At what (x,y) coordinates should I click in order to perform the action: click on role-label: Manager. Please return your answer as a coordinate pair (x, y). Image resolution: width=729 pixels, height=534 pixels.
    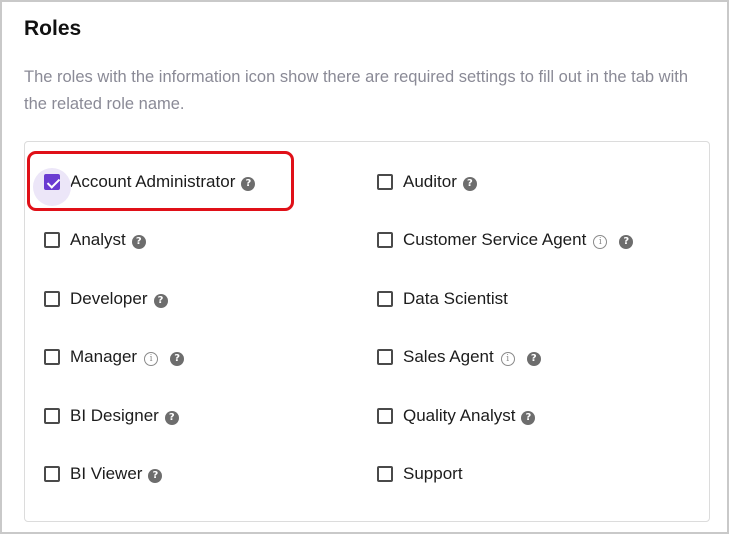
    Looking at the image, I should click on (104, 356).